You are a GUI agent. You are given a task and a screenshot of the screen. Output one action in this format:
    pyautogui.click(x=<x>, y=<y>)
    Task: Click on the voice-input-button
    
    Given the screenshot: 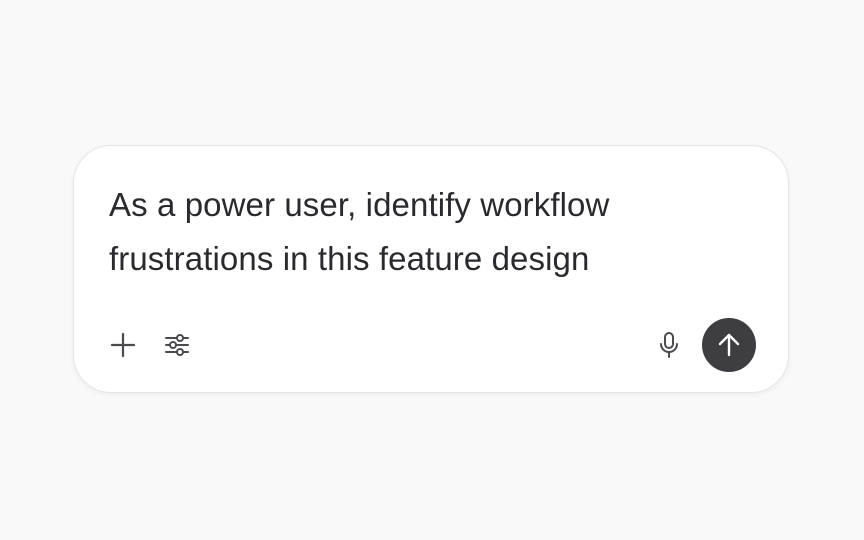 What is the action you would take?
    pyautogui.click(x=669, y=345)
    